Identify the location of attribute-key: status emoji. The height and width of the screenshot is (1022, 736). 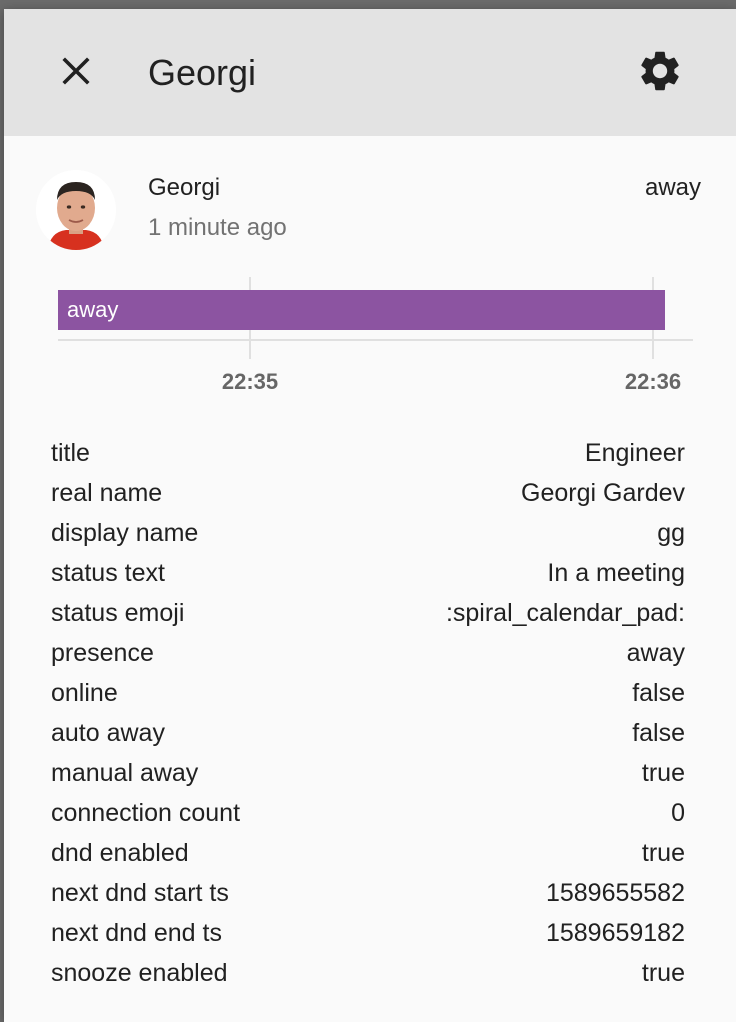
(118, 613).